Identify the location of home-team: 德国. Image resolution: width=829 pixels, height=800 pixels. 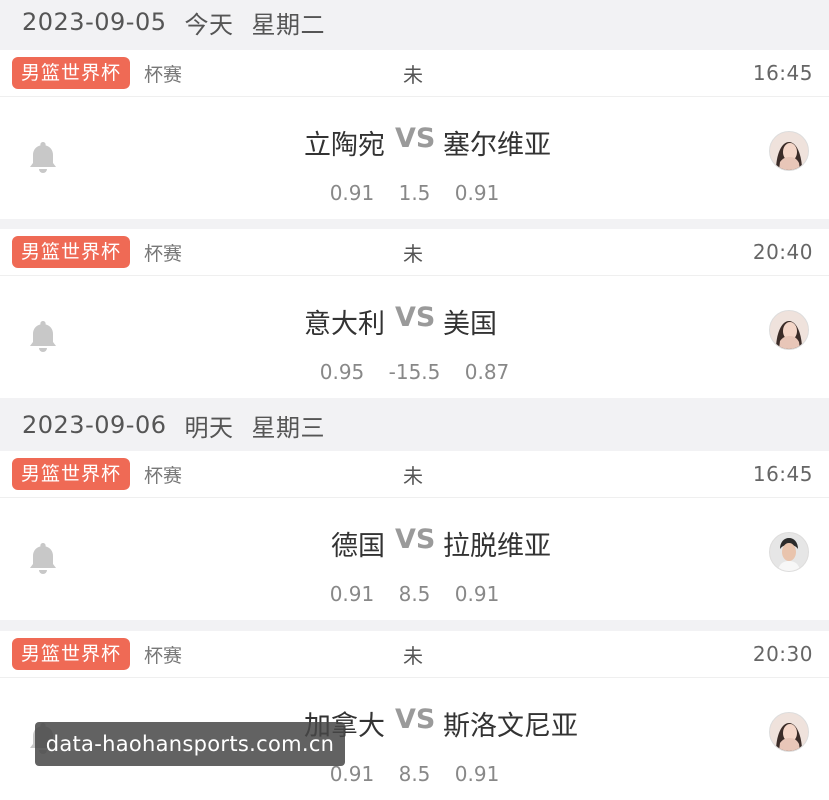
(358, 543).